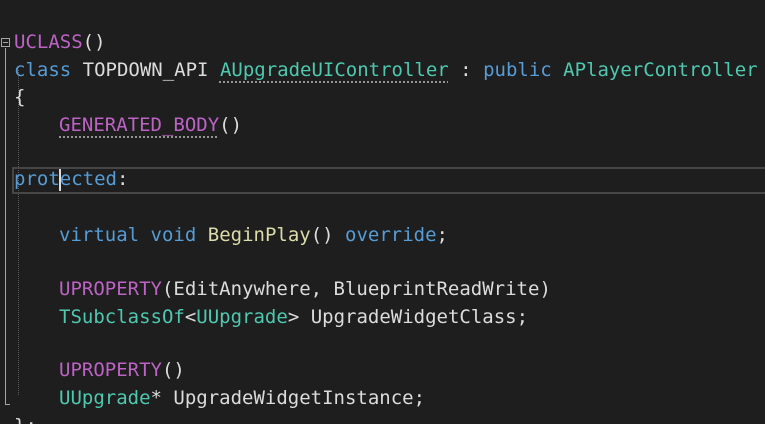  What do you see at coordinates (391, 235) in the screenshot?
I see `token-keyword: override` at bounding box center [391, 235].